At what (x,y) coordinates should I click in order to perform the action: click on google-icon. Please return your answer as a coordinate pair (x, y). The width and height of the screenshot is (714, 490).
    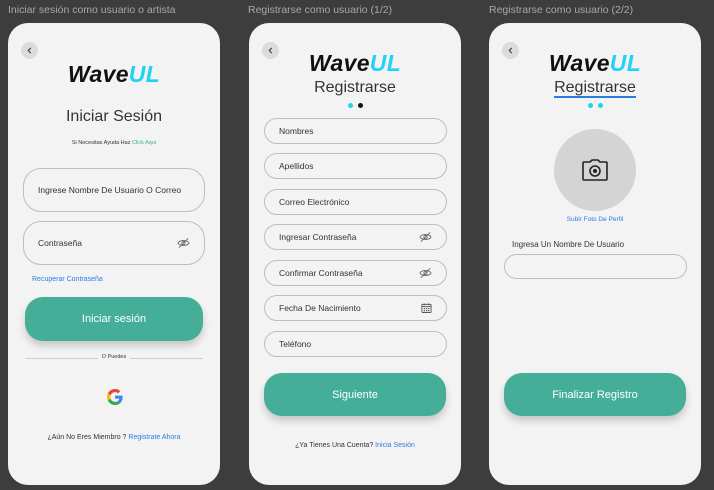
    Looking at the image, I should click on (115, 397).